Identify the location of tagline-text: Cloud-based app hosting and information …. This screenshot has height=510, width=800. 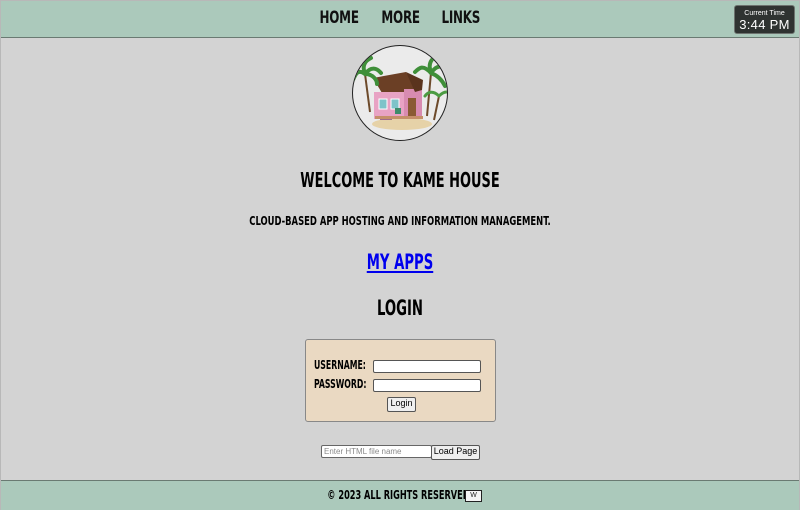
(400, 221).